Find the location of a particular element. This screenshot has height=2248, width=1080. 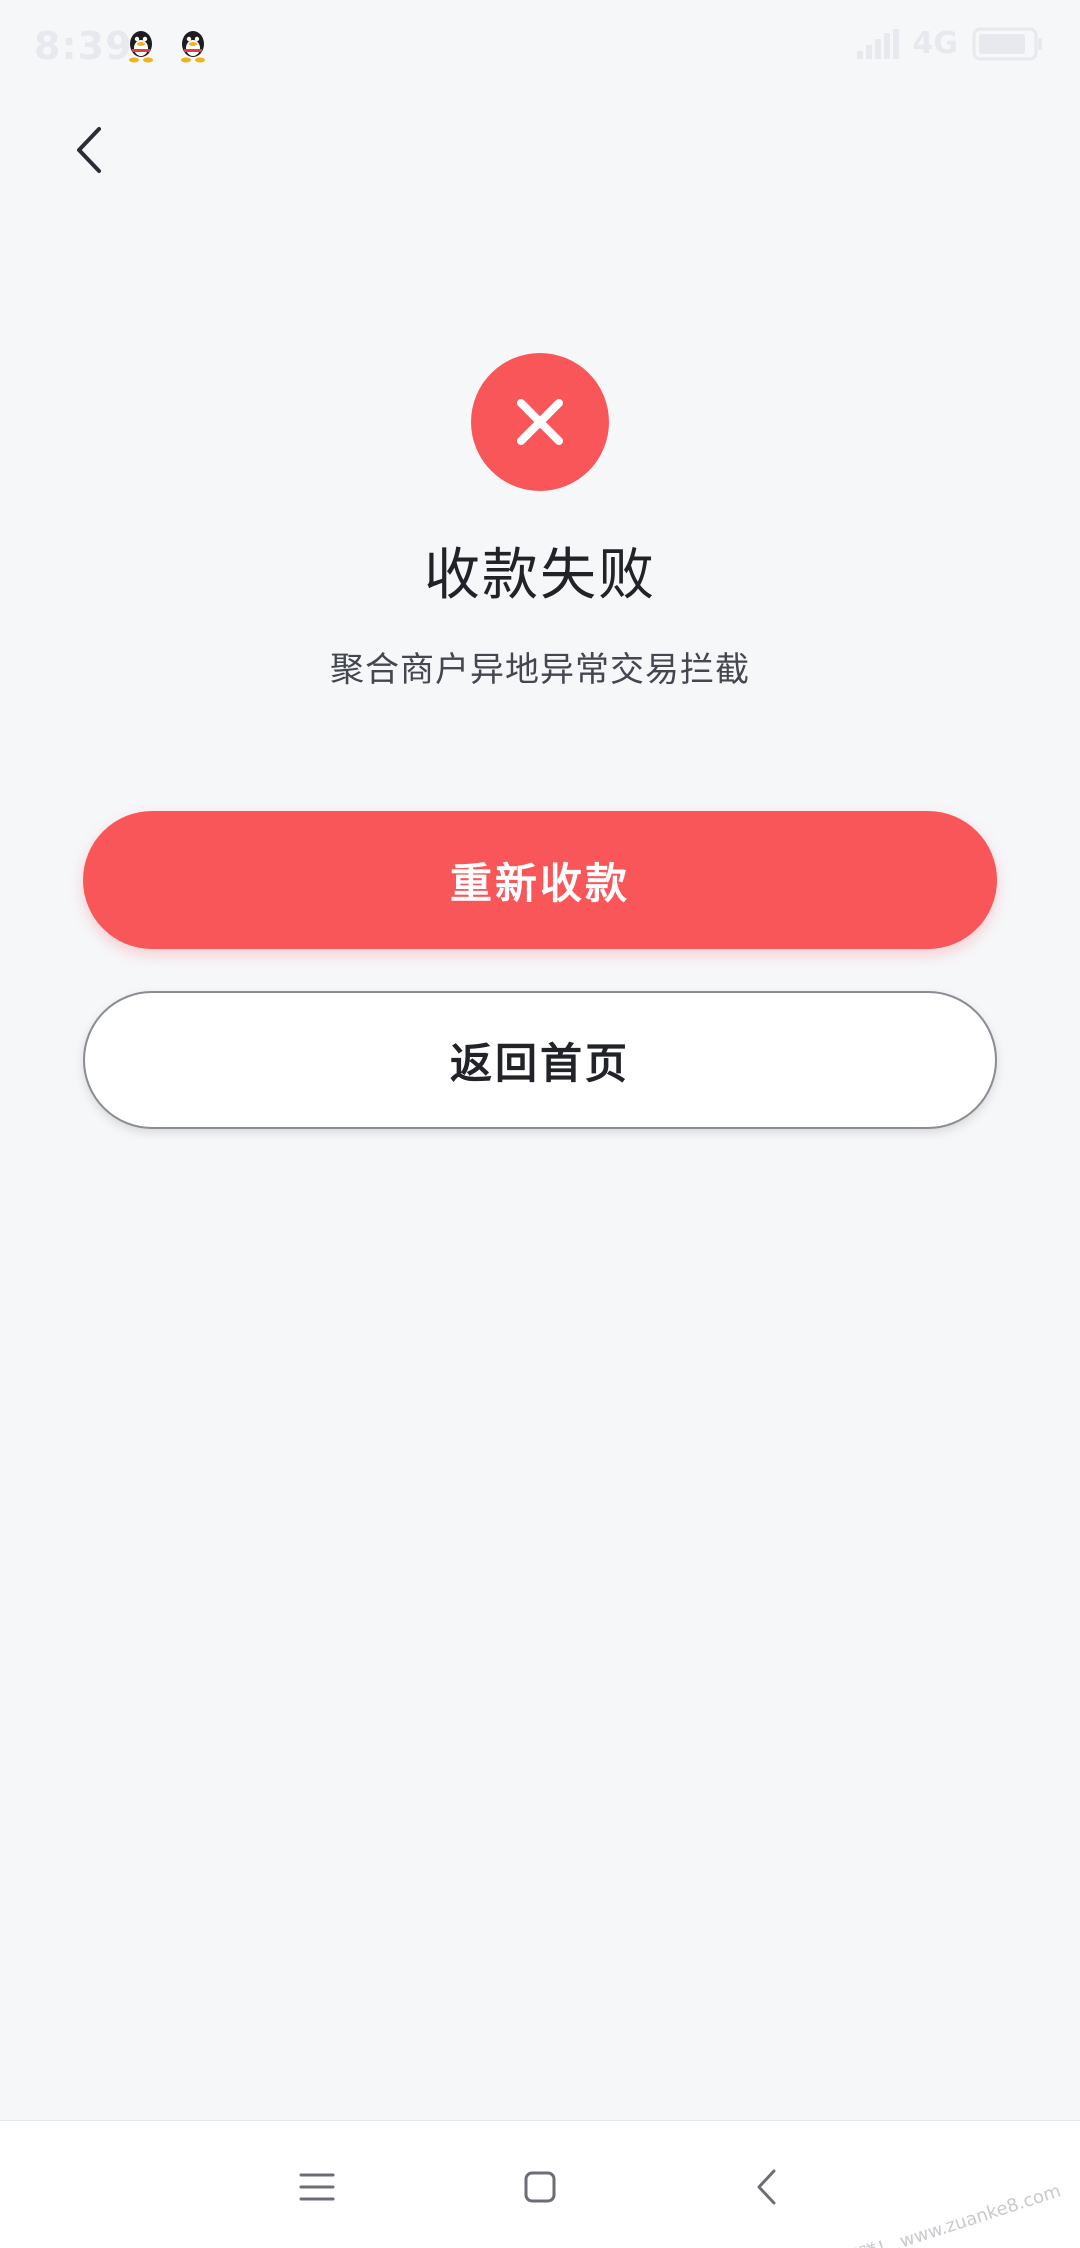

nav-home-button is located at coordinates (540, 2187).